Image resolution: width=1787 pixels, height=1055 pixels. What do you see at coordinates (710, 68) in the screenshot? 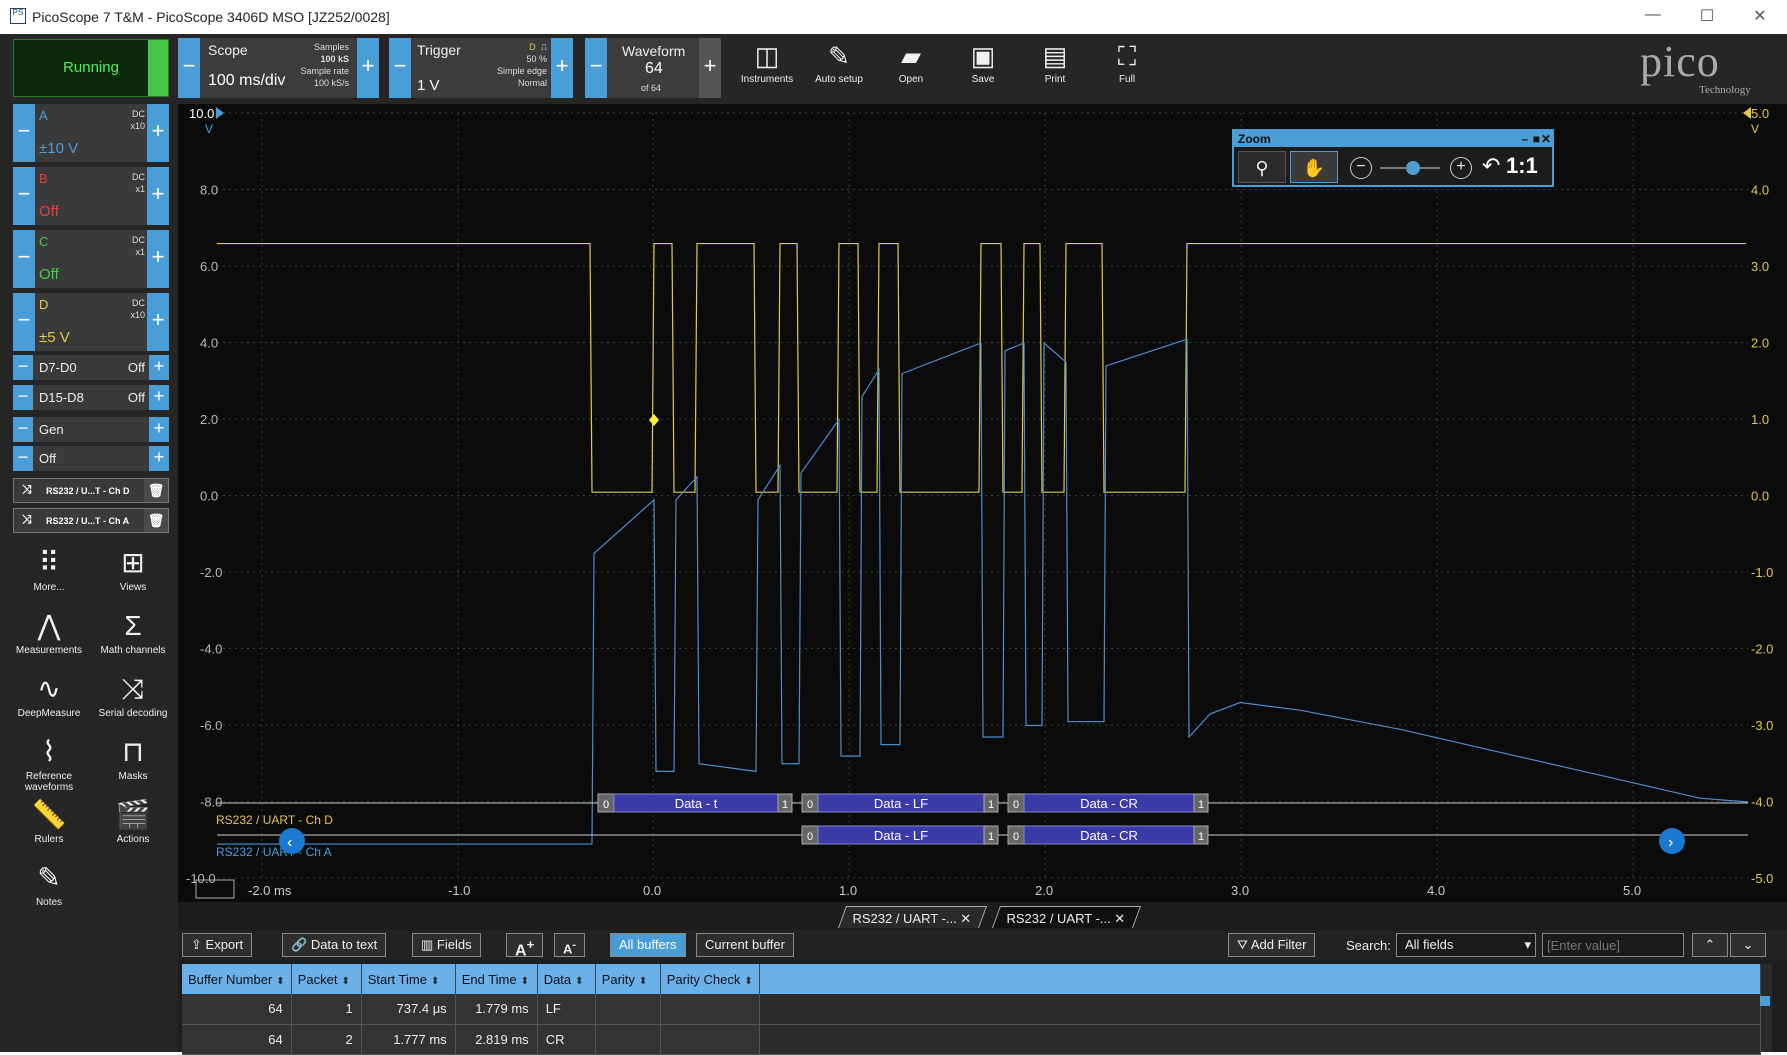
I see `waveform-next-button: +` at bounding box center [710, 68].